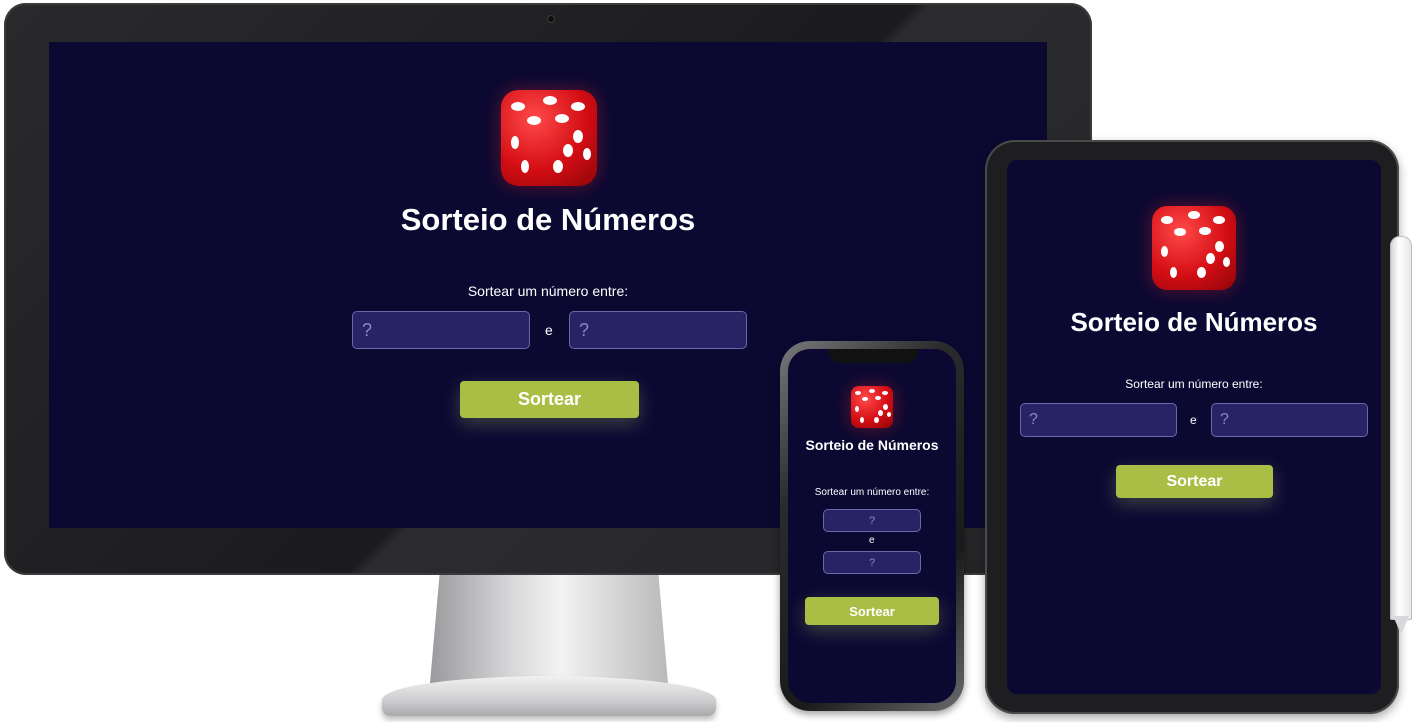  Describe the element at coordinates (549, 629) in the screenshot. I see `monitor-stand` at that location.